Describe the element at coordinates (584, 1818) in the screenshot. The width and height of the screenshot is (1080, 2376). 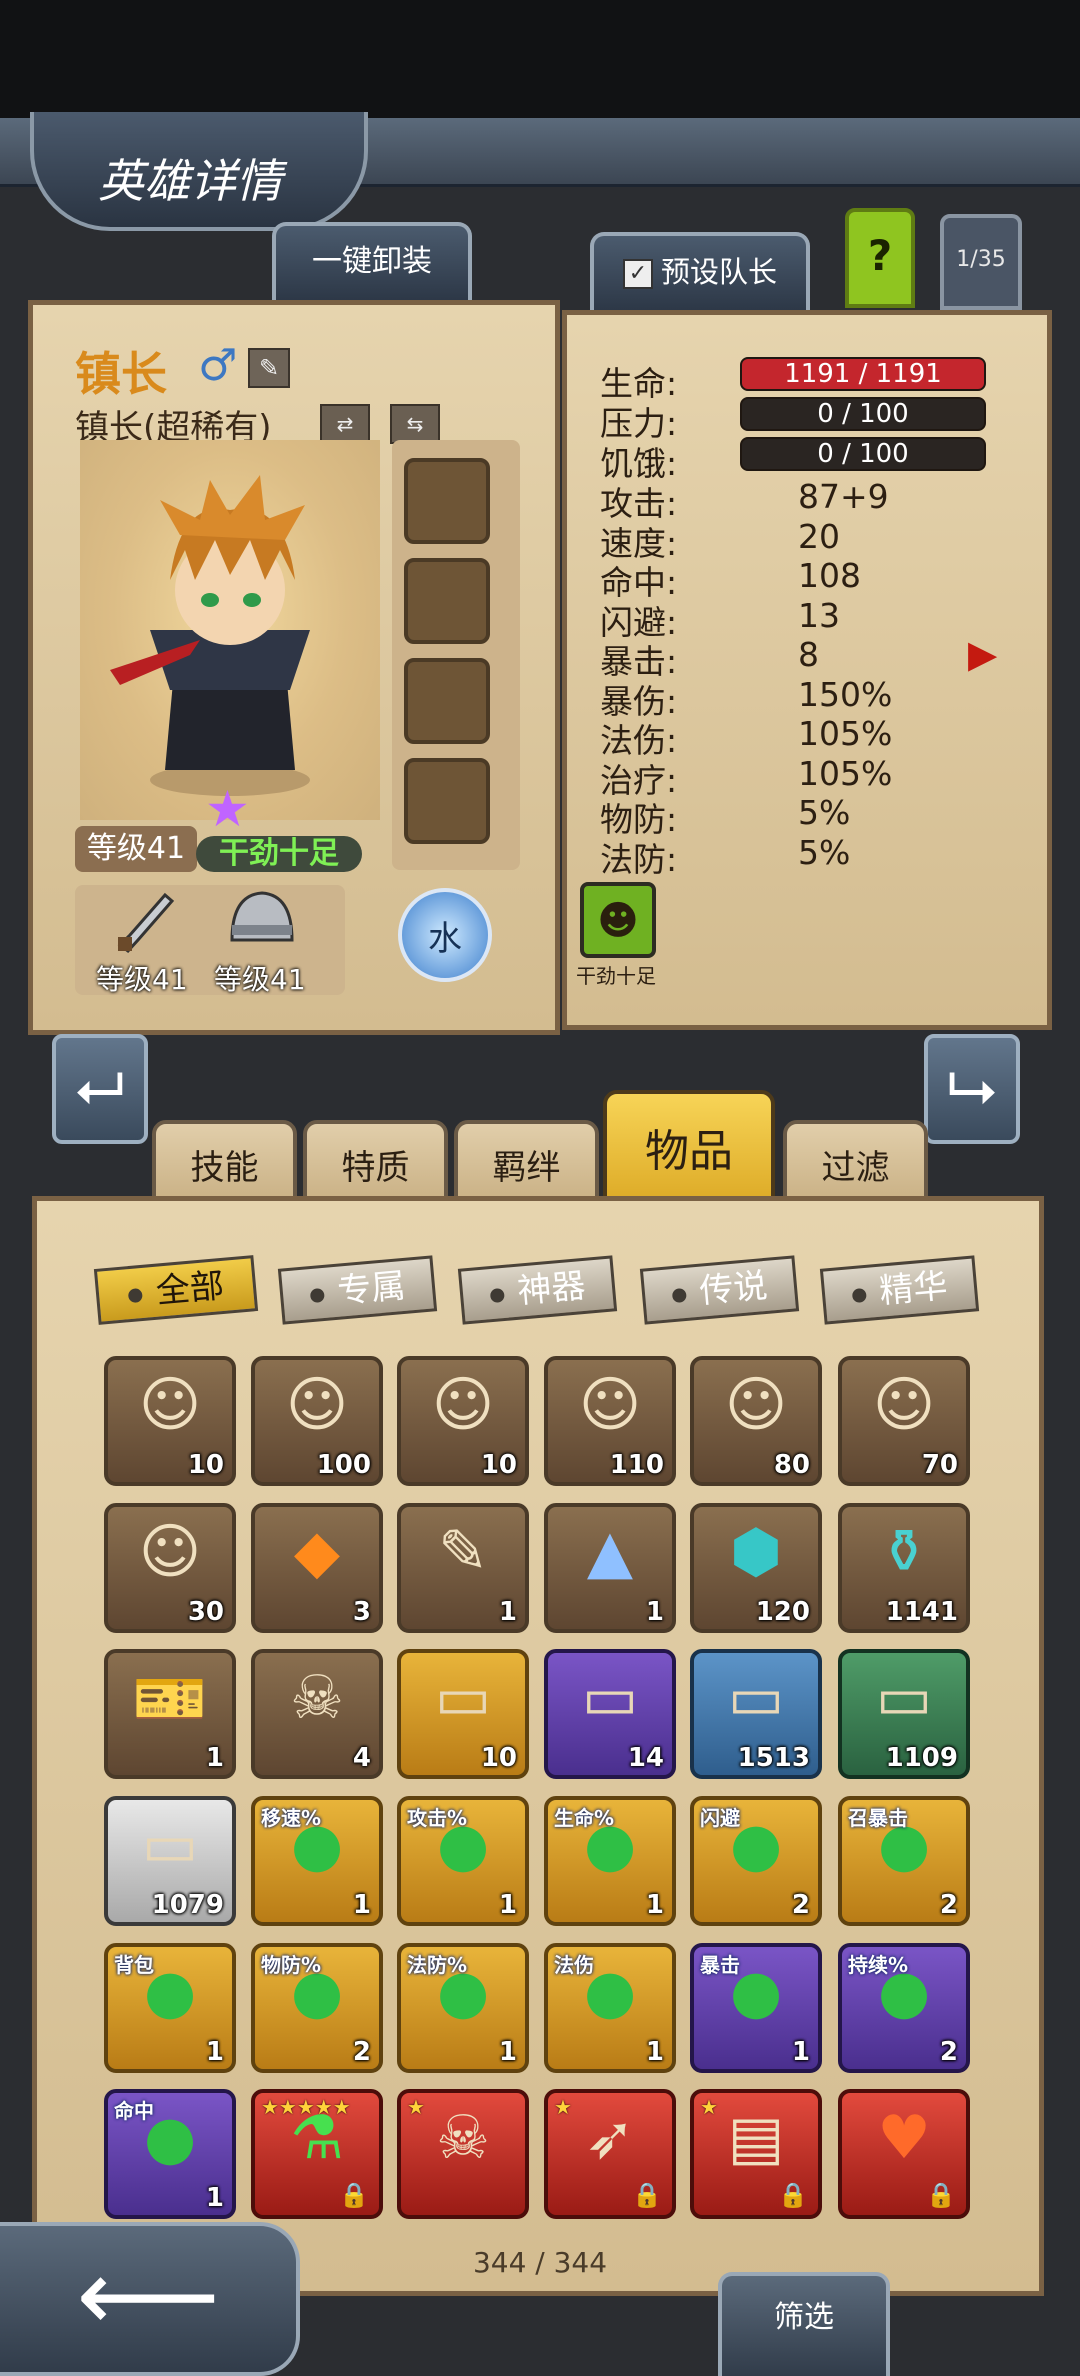
I see `item-tag: 生命%` at that location.